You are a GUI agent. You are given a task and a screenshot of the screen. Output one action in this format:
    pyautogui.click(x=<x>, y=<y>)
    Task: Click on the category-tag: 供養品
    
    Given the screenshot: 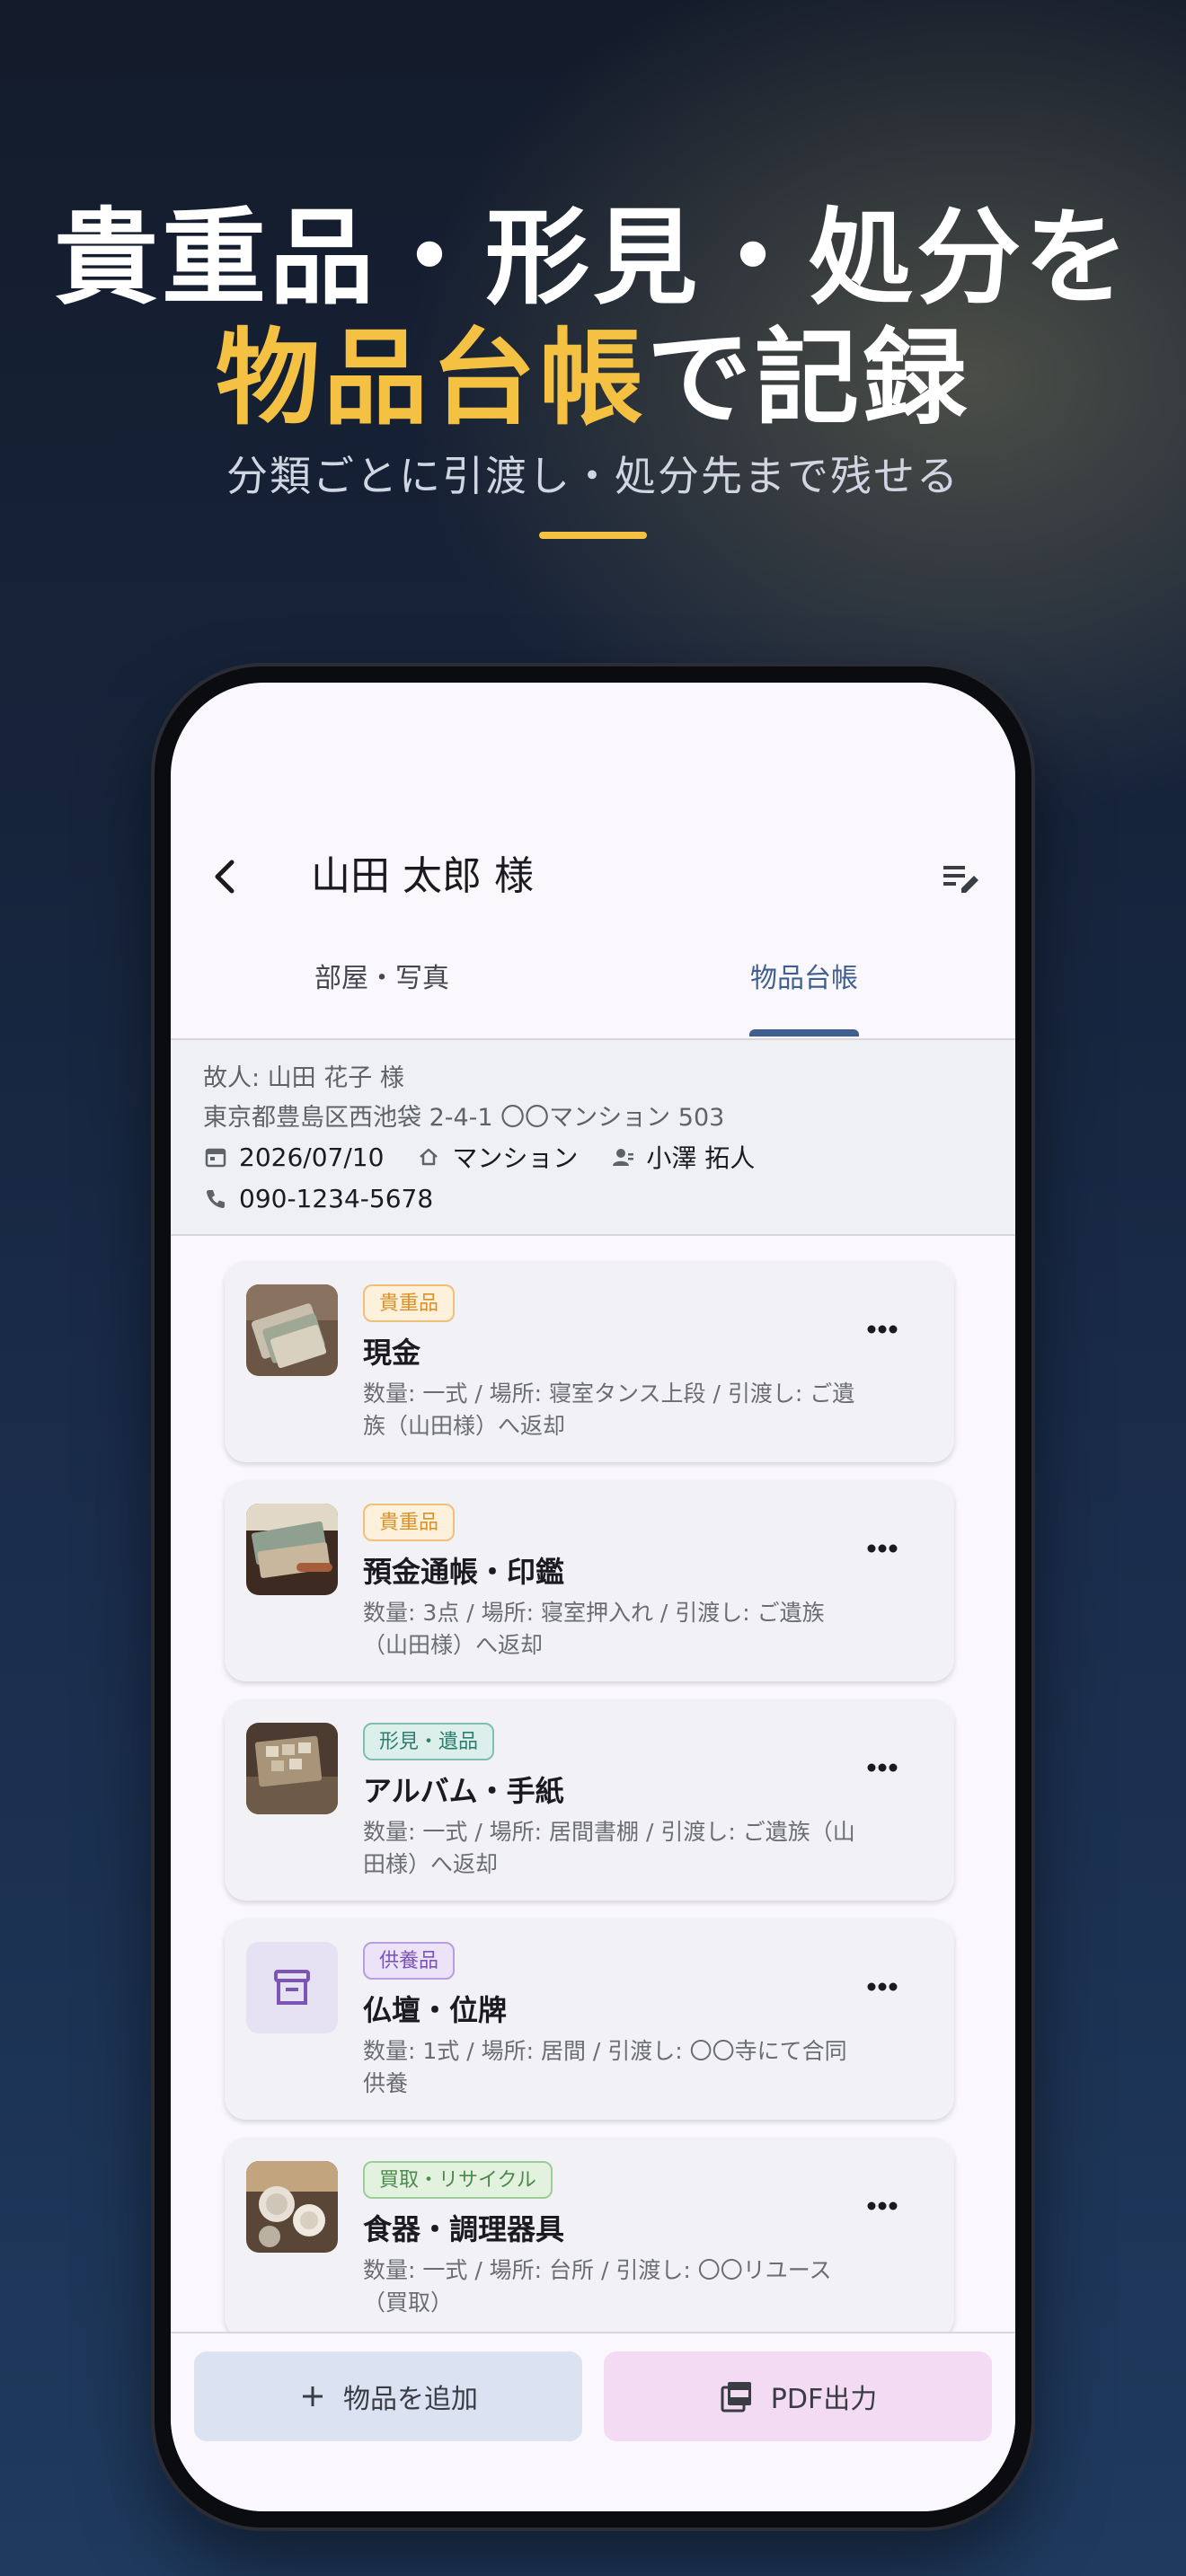 What is the action you would take?
    pyautogui.click(x=409, y=1961)
    